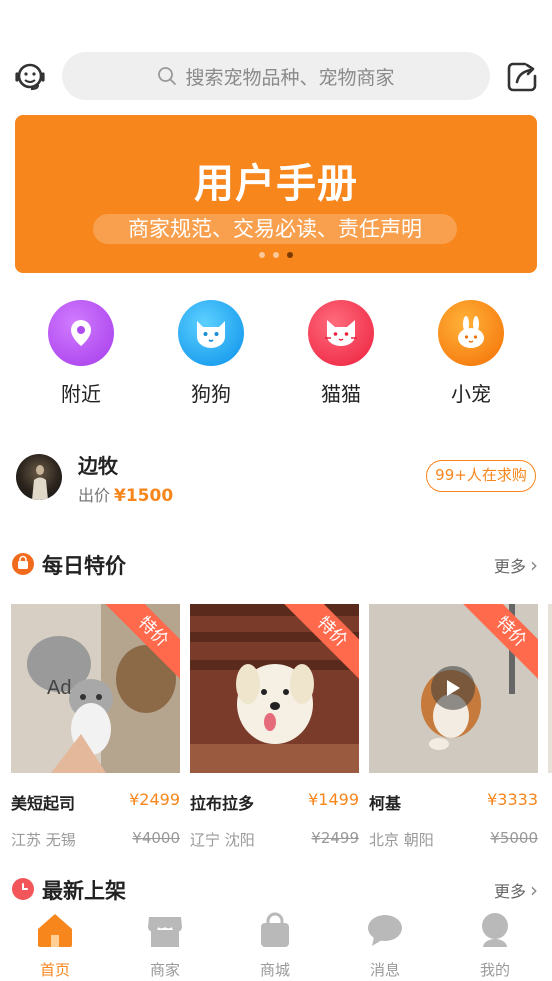 The width and height of the screenshot is (552, 981). What do you see at coordinates (274, 970) in the screenshot?
I see `tab-label: 商城` at bounding box center [274, 970].